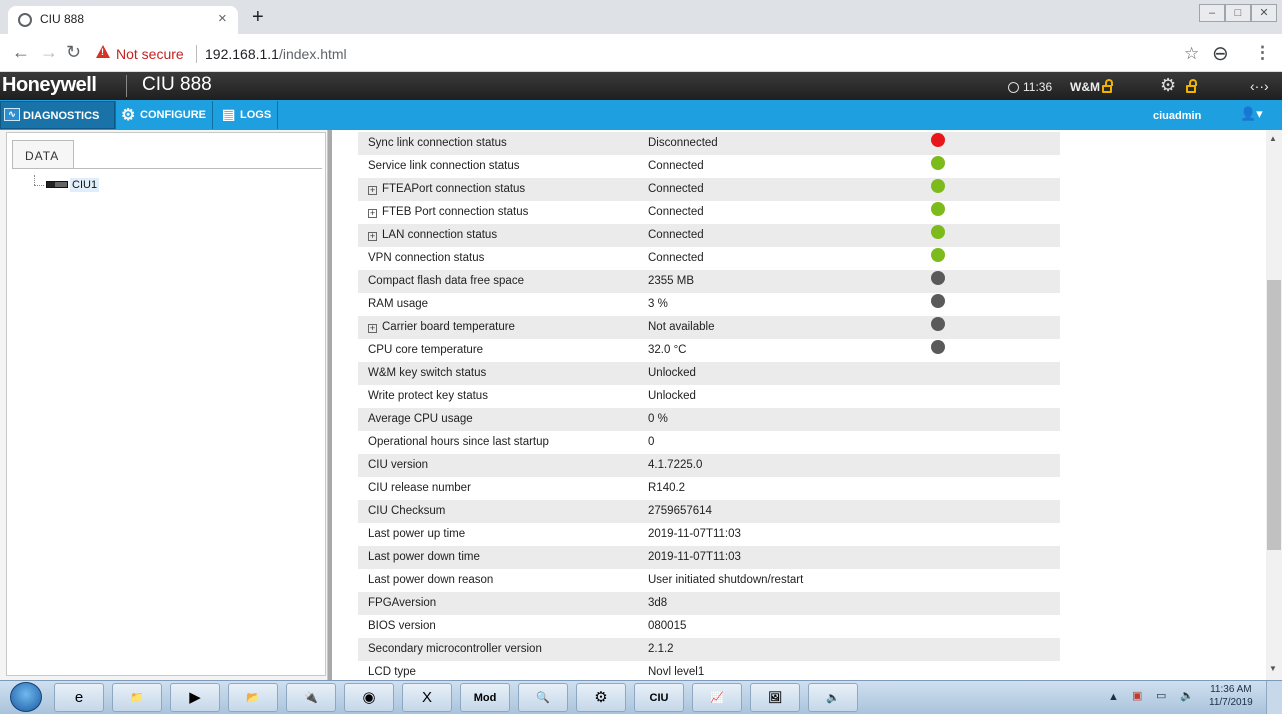 This screenshot has height=714, width=1282. What do you see at coordinates (1238, 13) in the screenshot?
I see `maximize-button: □` at bounding box center [1238, 13].